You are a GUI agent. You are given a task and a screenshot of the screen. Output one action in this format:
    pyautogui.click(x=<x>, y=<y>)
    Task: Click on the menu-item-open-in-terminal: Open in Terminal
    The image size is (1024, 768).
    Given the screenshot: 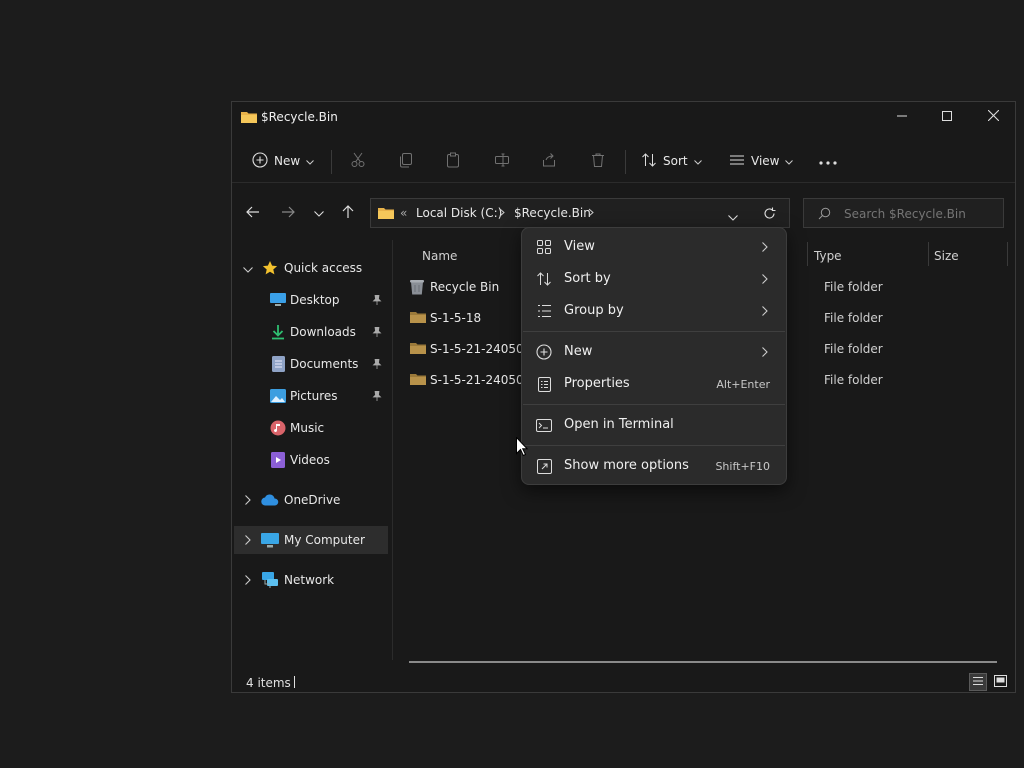 What is the action you would take?
    pyautogui.click(x=654, y=425)
    